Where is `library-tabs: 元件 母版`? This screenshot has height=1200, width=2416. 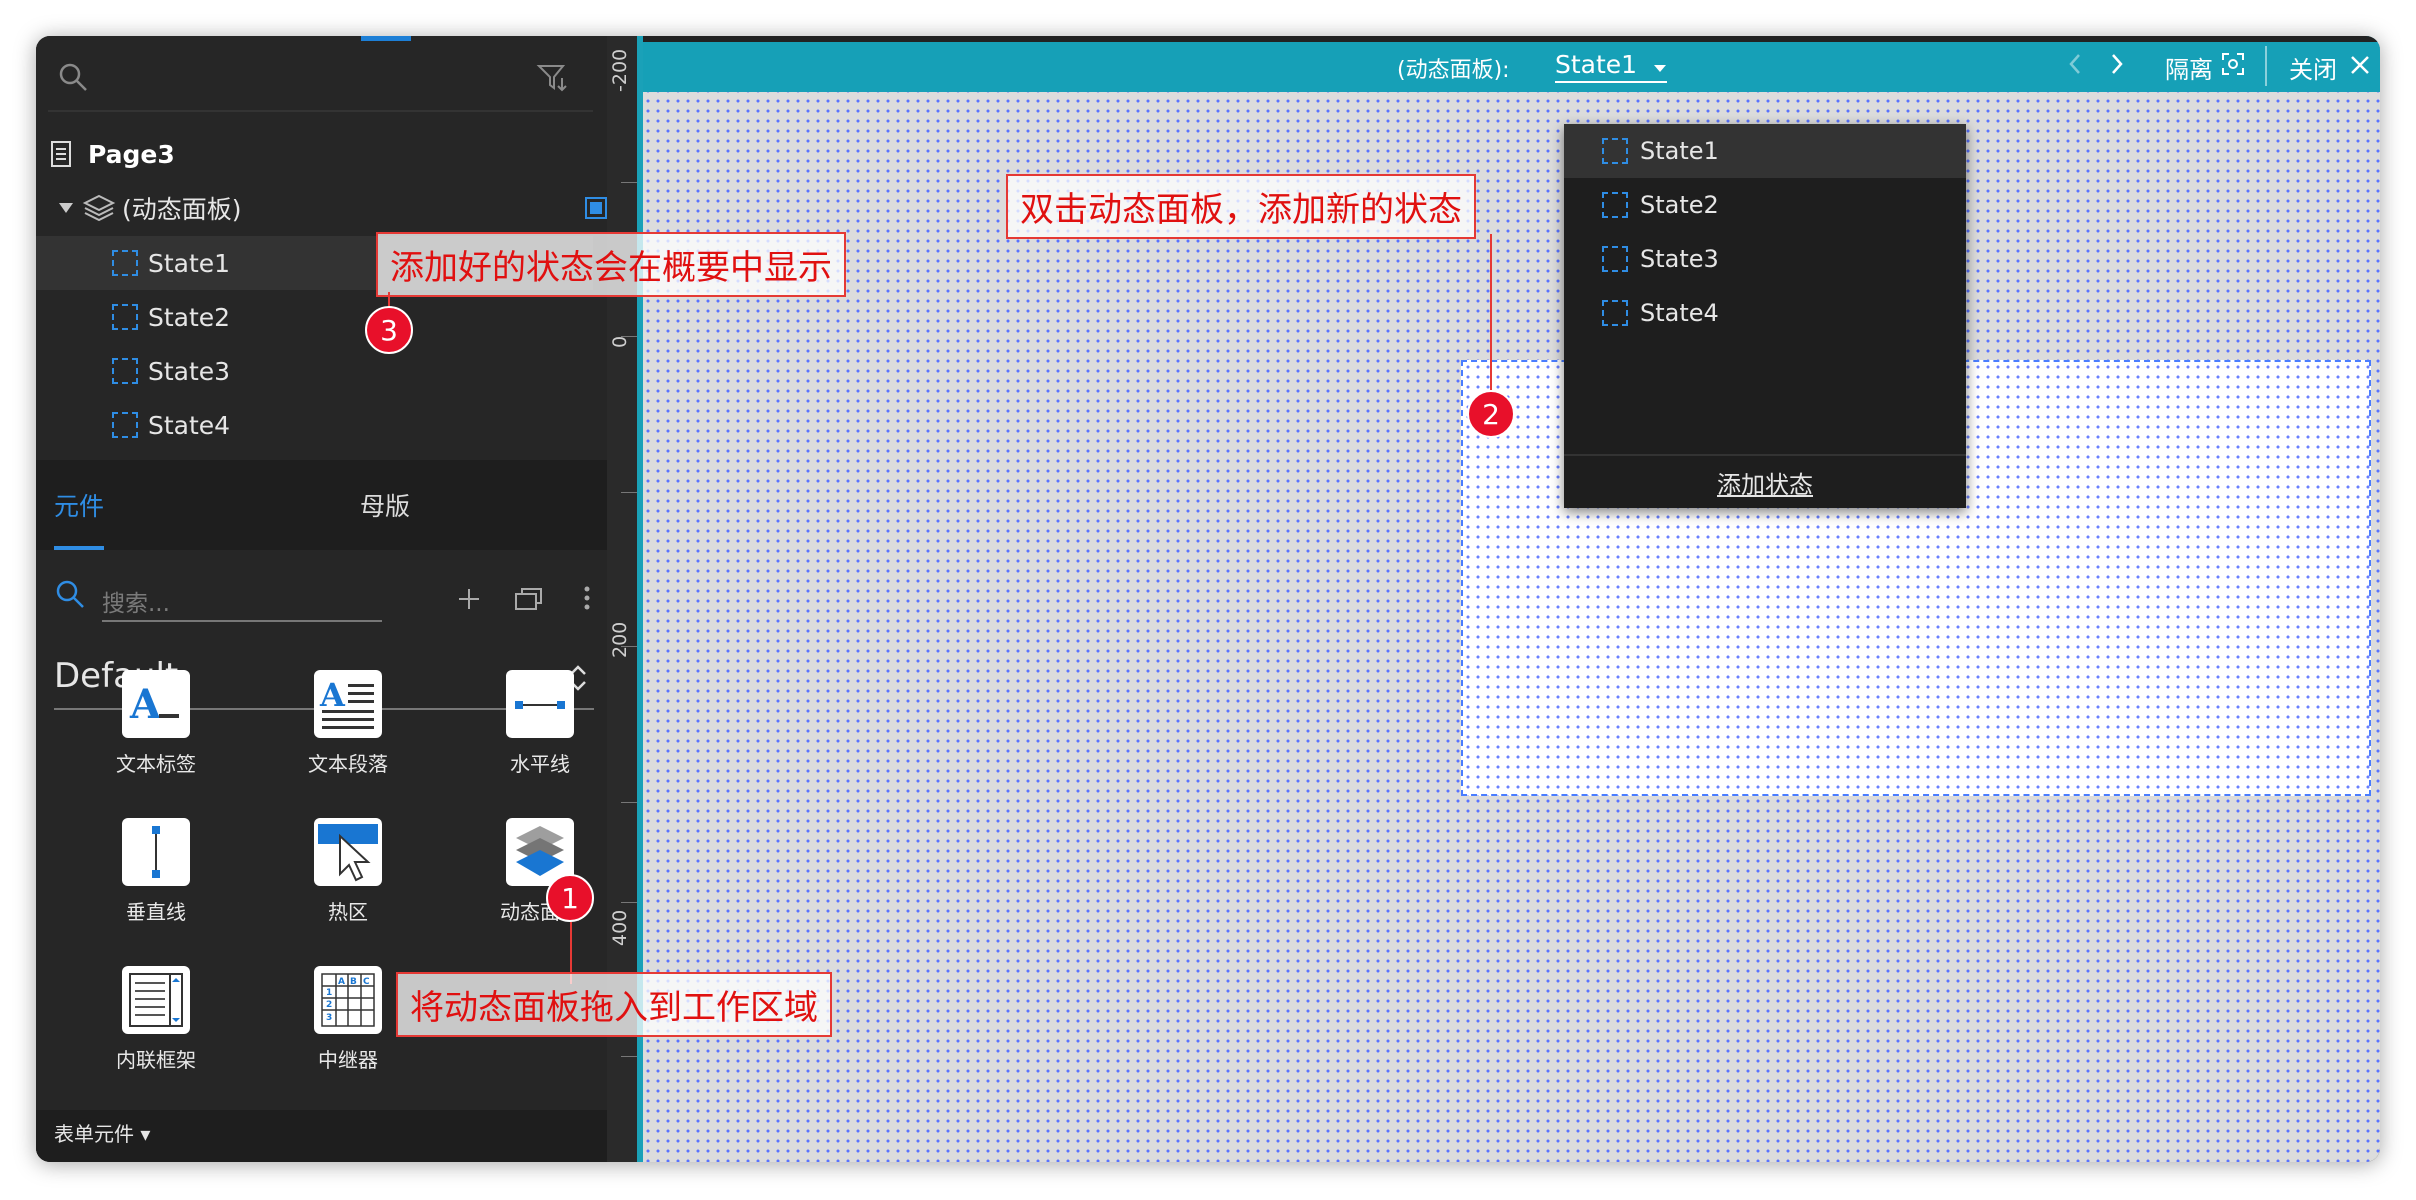 library-tabs: 元件 母版 is located at coordinates (321, 505).